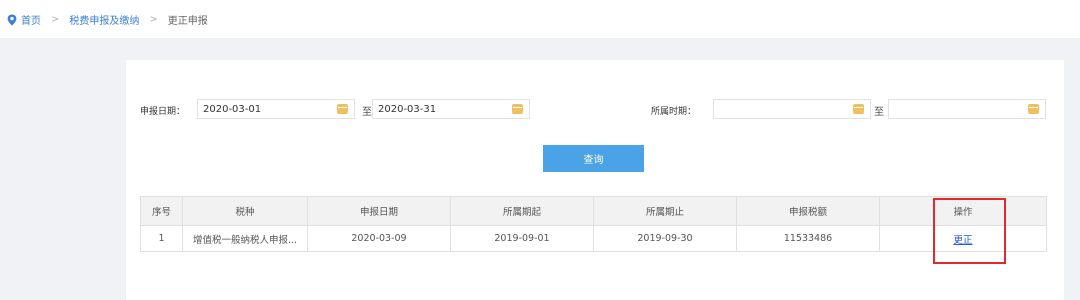 This screenshot has height=300, width=1080. I want to click on highlight-box, so click(969, 231).